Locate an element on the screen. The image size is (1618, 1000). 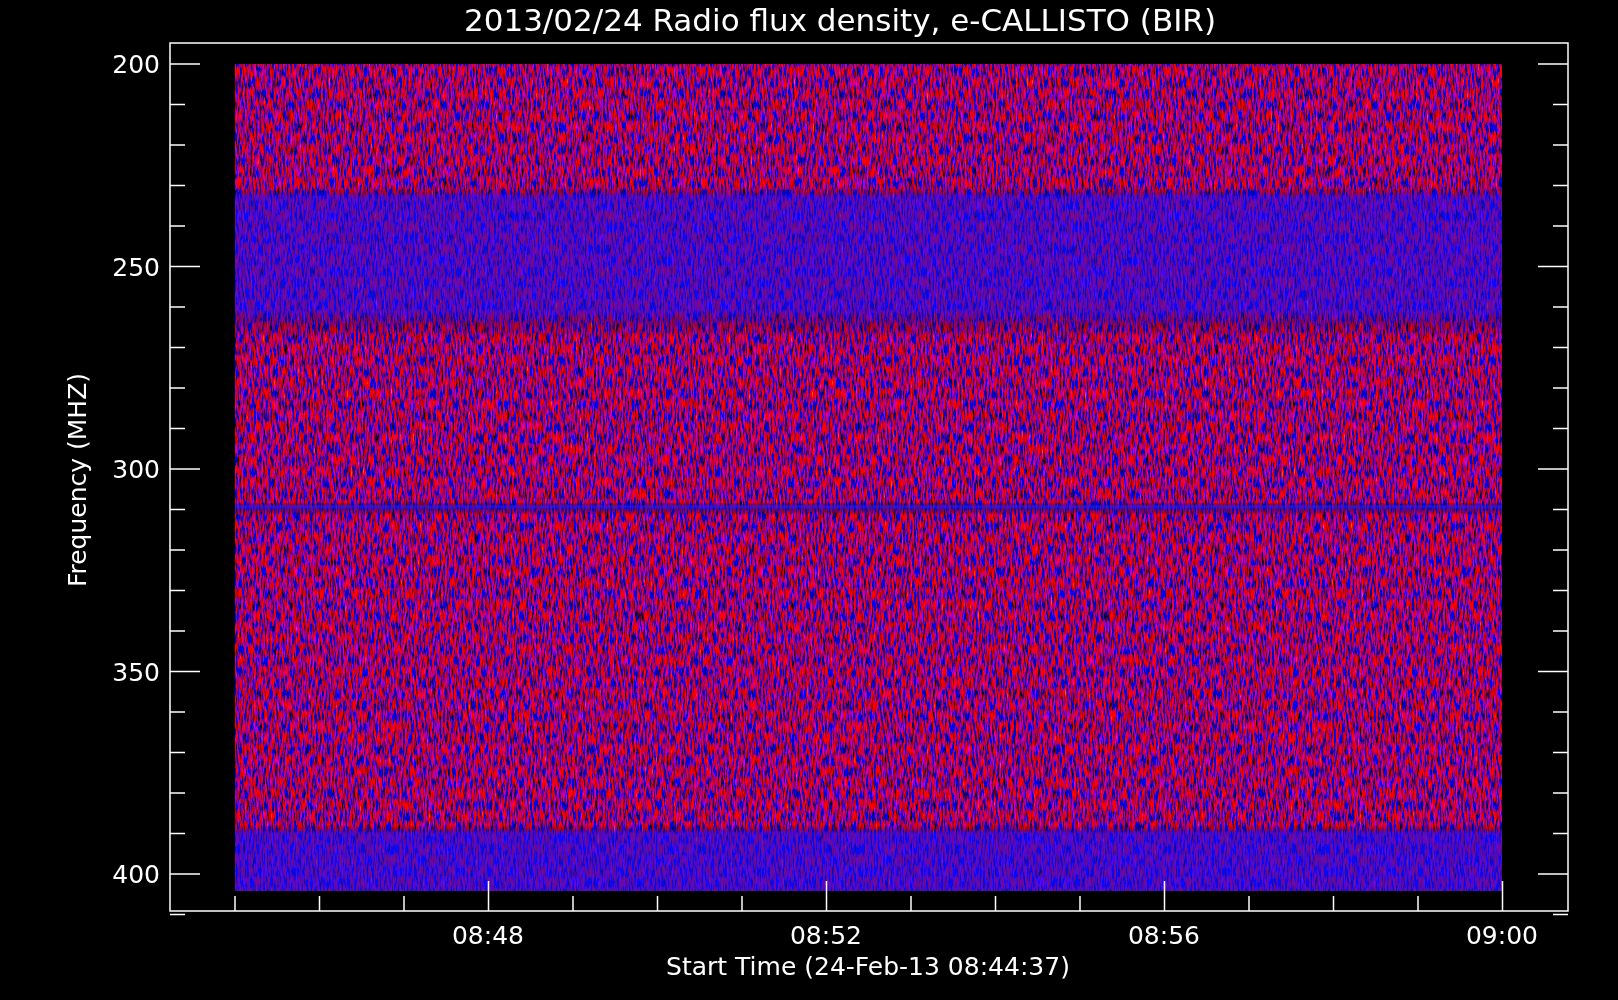
x-tick-label: 08:56 is located at coordinates (1164, 935).